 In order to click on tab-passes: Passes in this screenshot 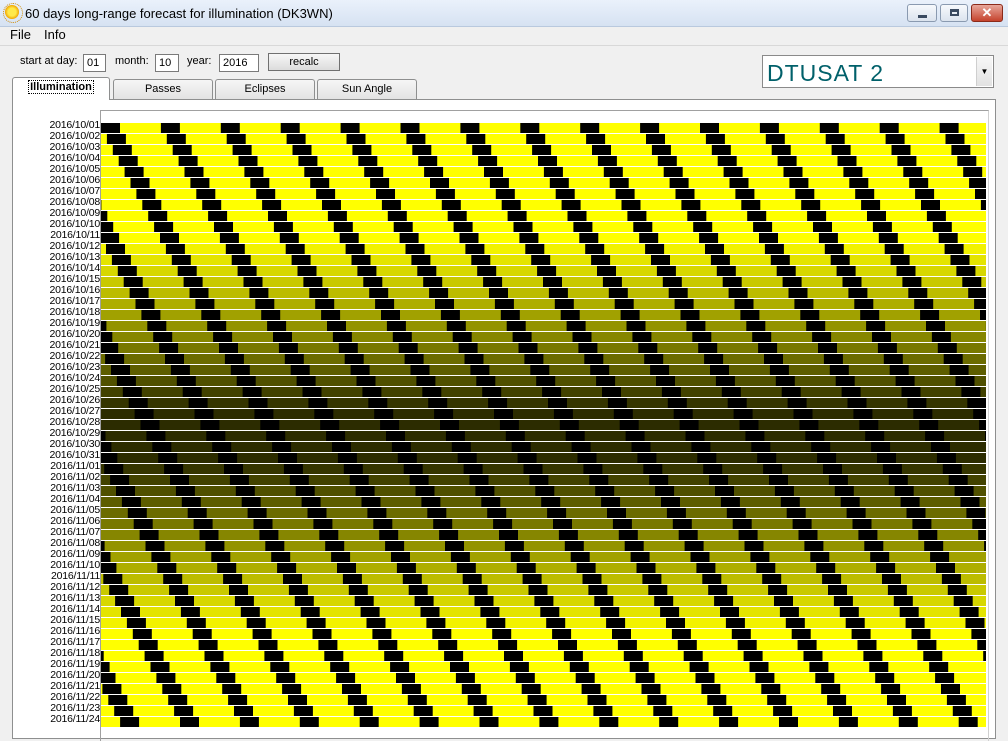, I will do `click(163, 89)`.